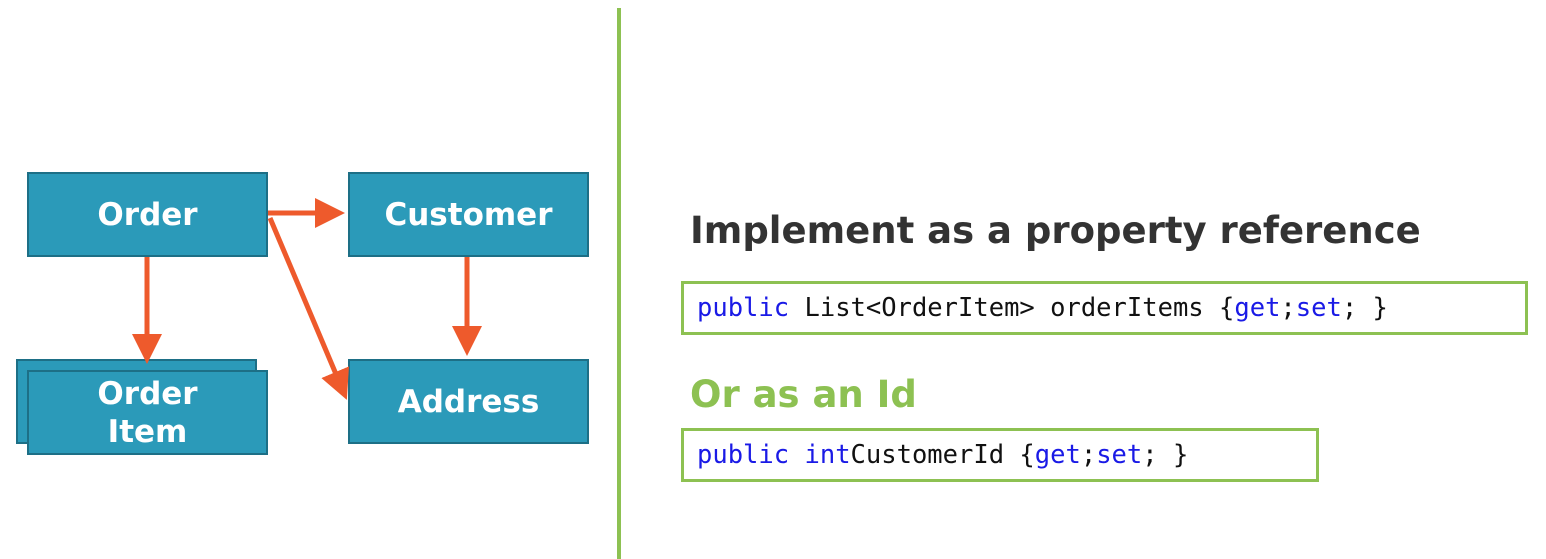 The image size is (1546, 559). I want to click on address-node: Address, so click(468, 401).